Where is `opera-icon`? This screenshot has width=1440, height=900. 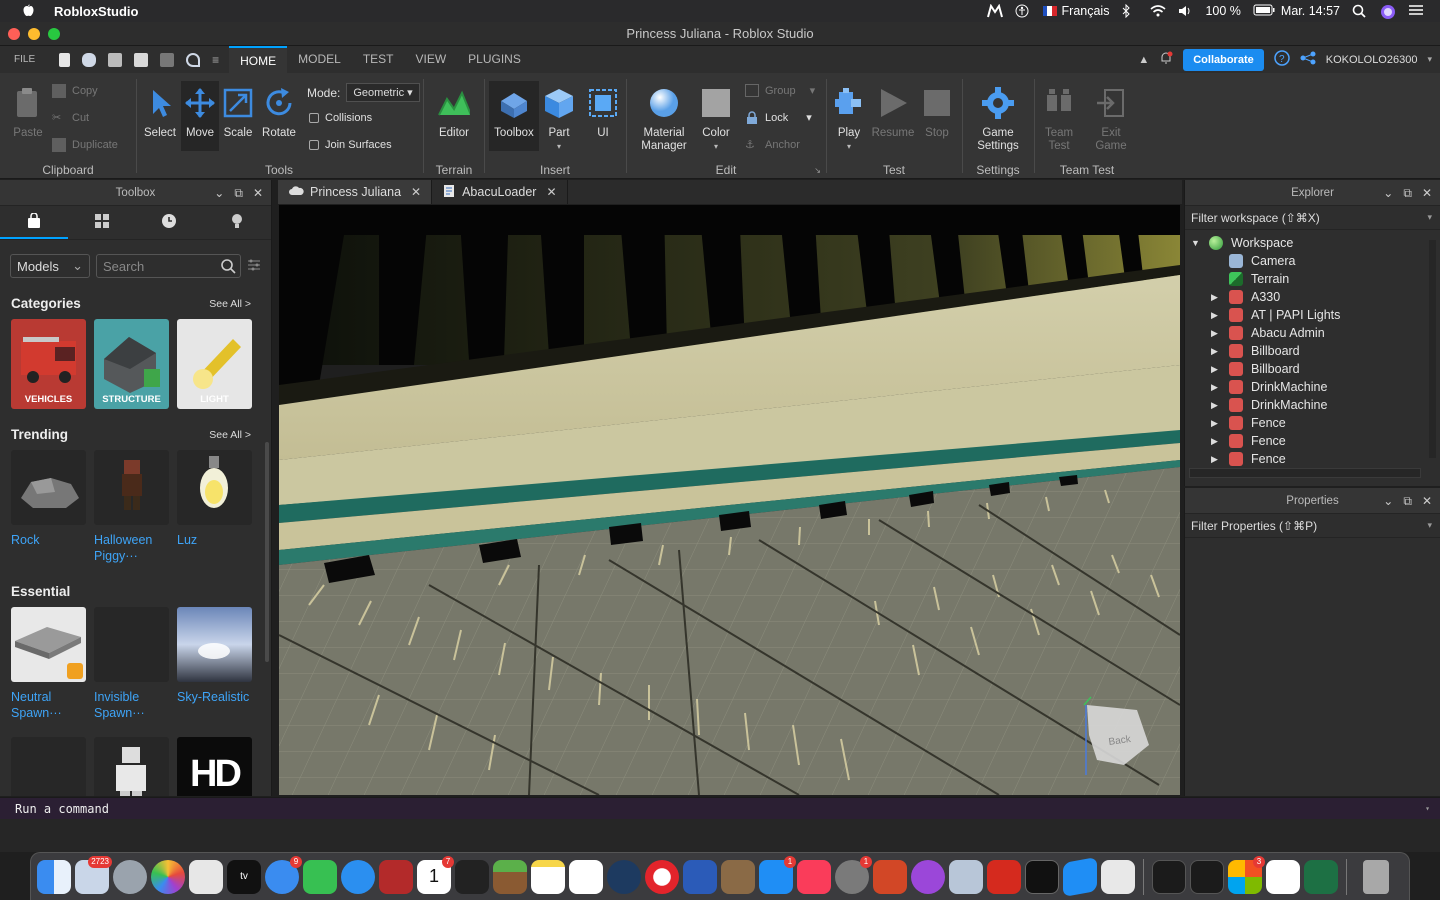
opera-icon is located at coordinates (662, 876).